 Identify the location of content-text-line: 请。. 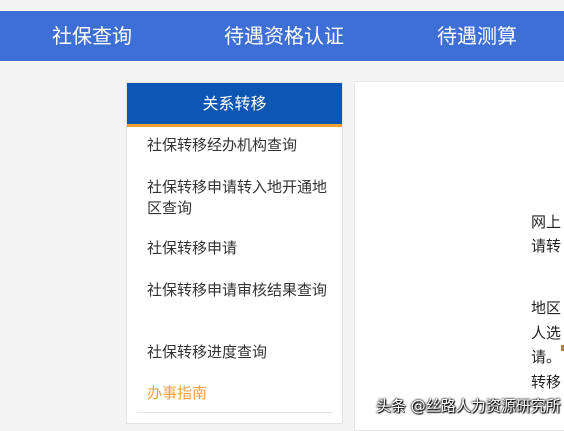
(546, 357).